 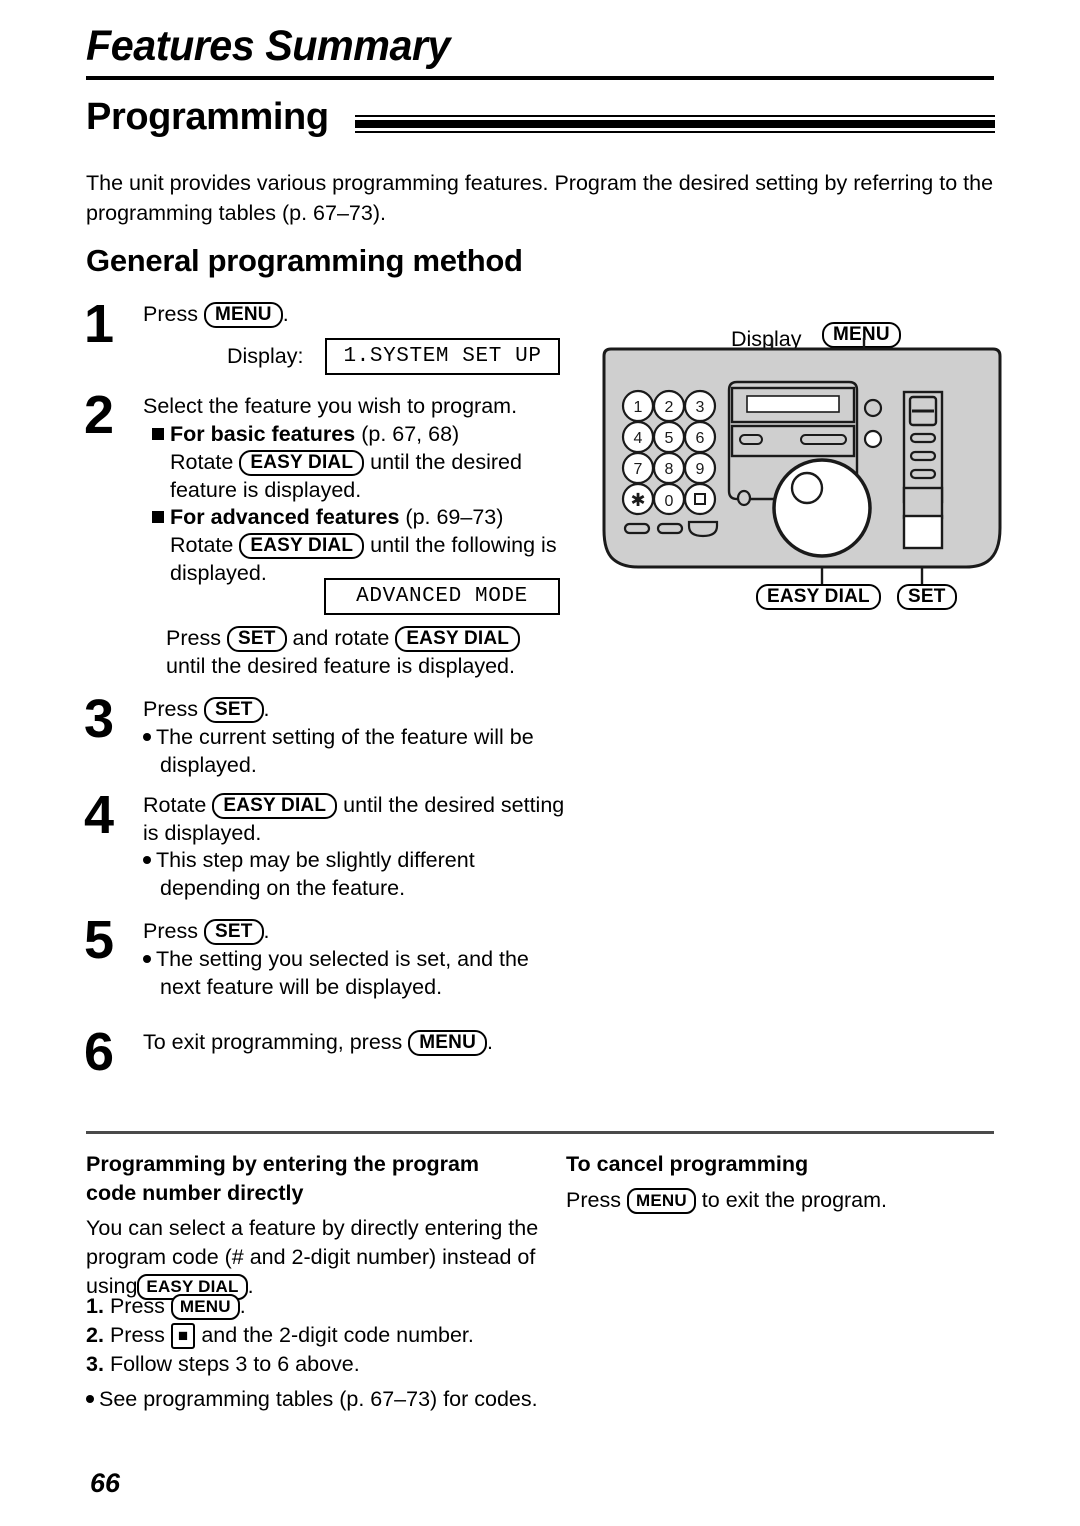 I want to click on keypad-key-1: 1, so click(x=638, y=407).